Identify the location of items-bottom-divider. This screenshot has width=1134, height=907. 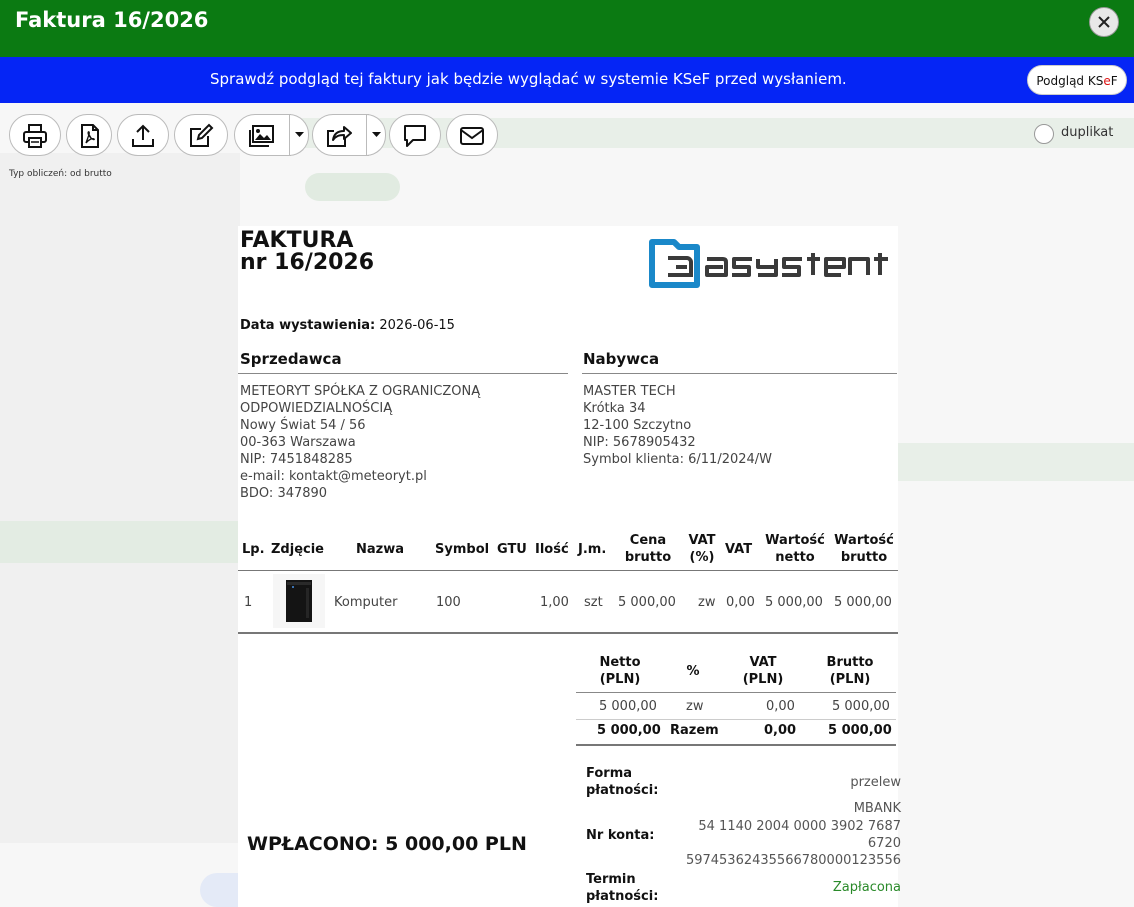
(568, 633).